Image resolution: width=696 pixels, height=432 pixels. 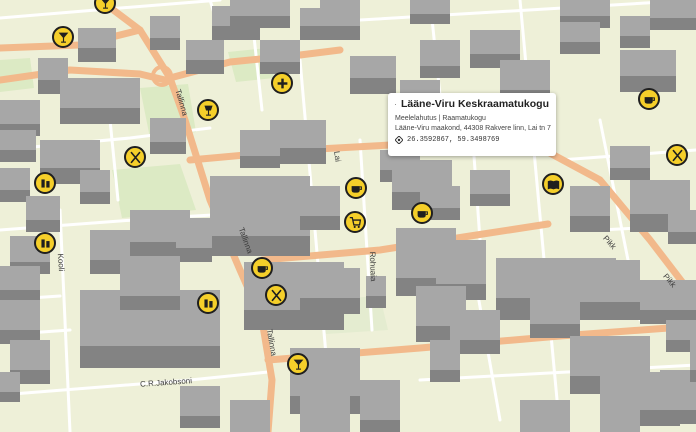 I want to click on street-label: Kooli, so click(x=61, y=262).